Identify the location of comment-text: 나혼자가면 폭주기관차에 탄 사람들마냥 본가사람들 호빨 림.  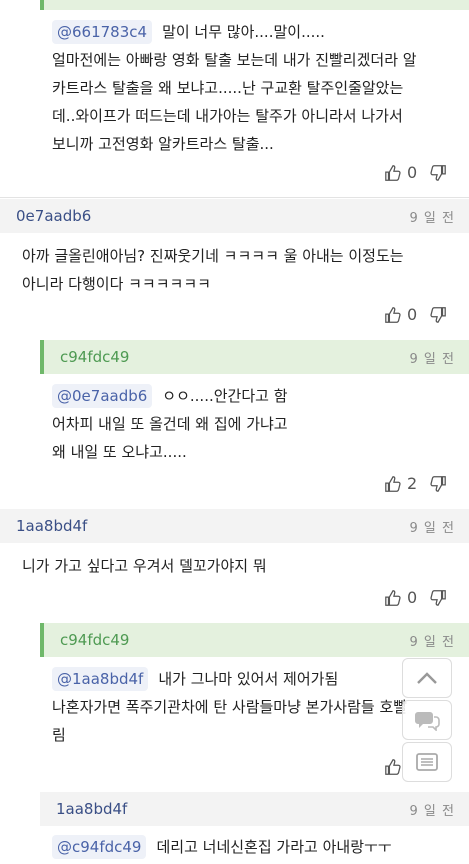
(230, 721).